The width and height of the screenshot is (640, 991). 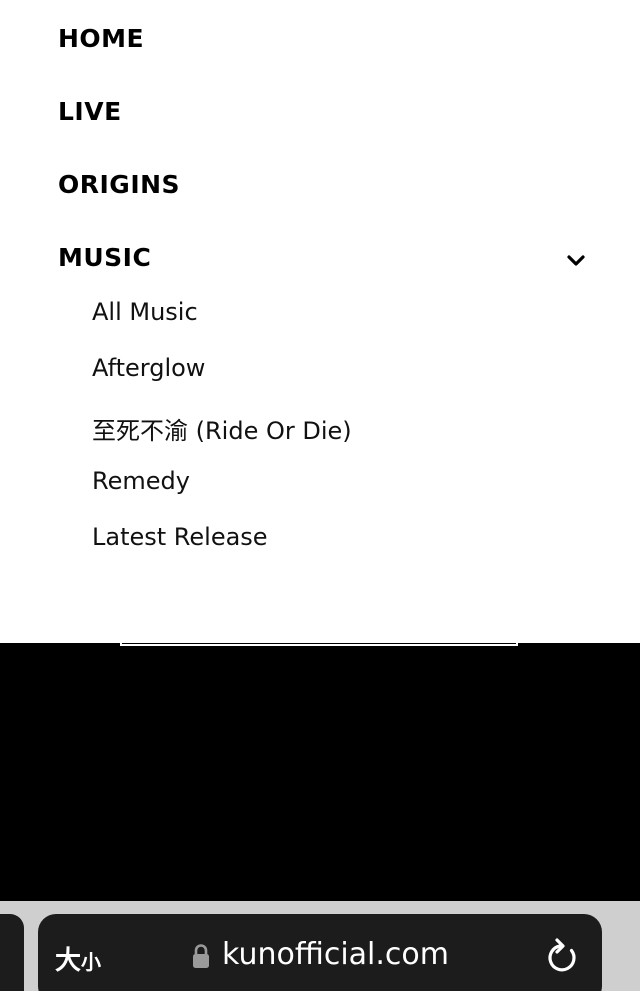 What do you see at coordinates (90, 111) in the screenshot?
I see `nav-item-live: LIVE` at bounding box center [90, 111].